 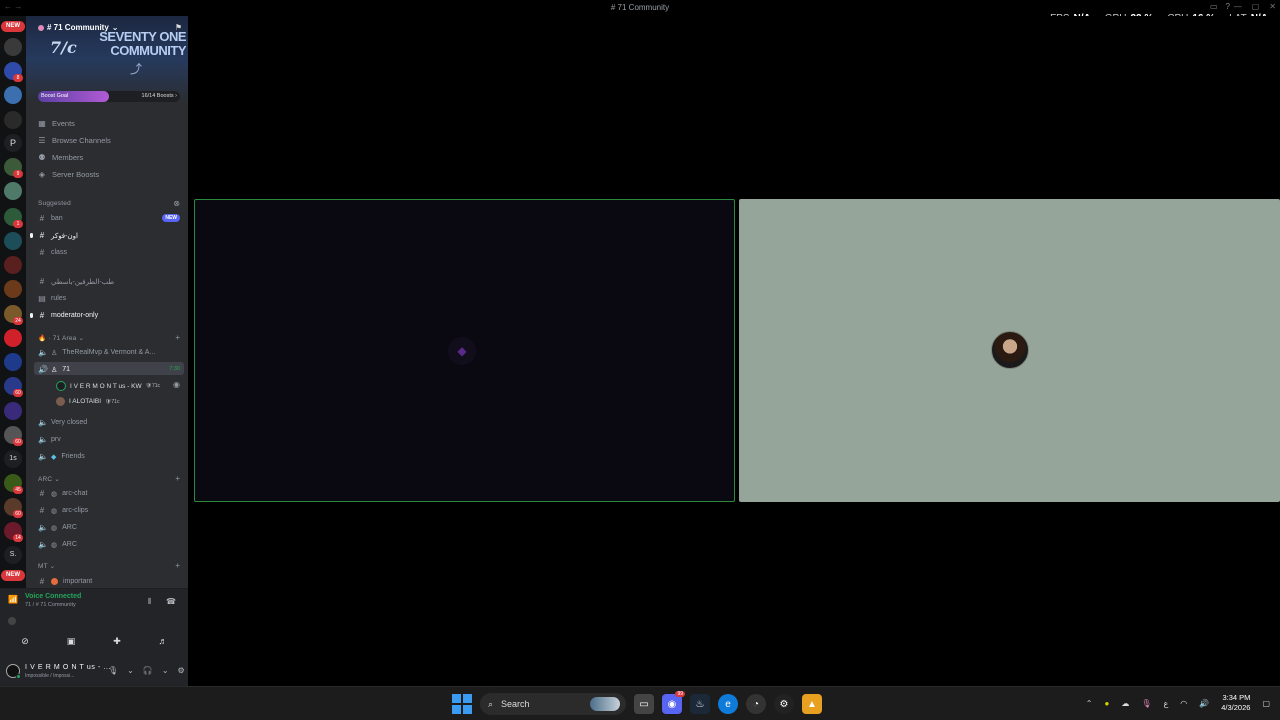 I want to click on server-icon-s: S., so click(x=13, y=555).